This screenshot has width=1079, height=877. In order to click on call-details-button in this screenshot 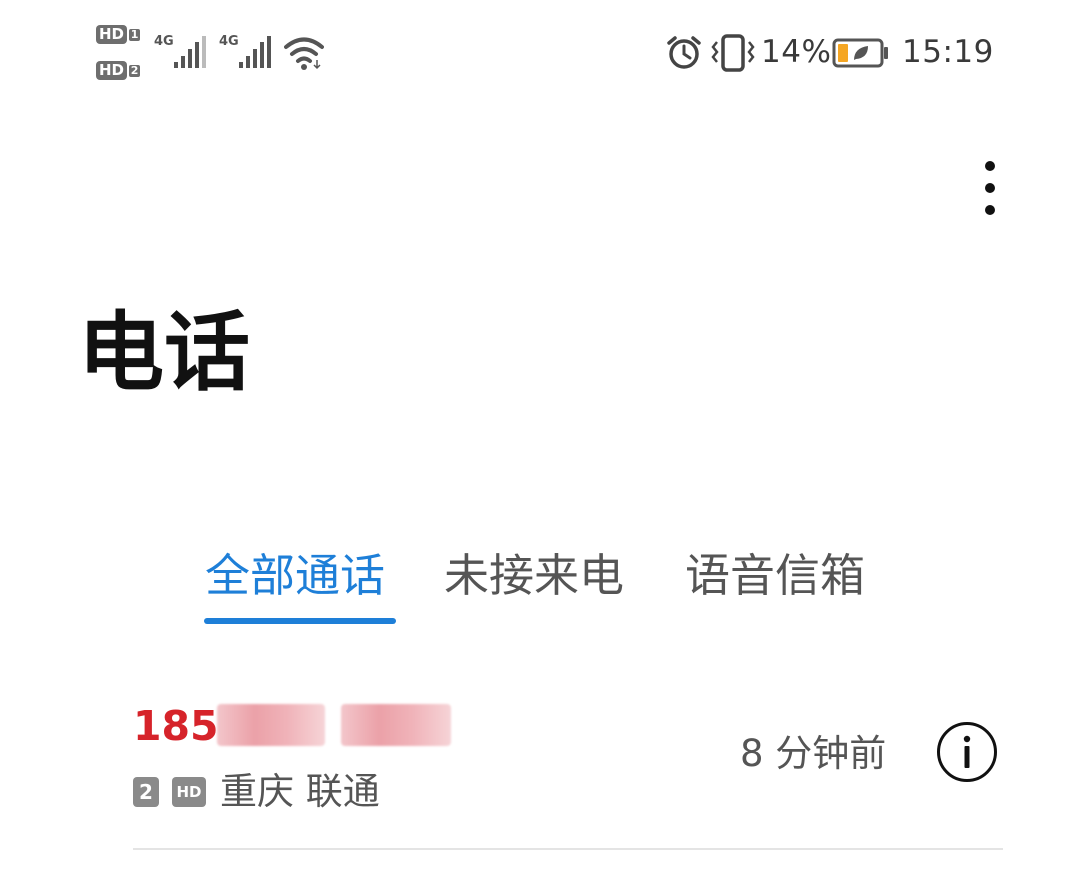, I will do `click(967, 752)`.